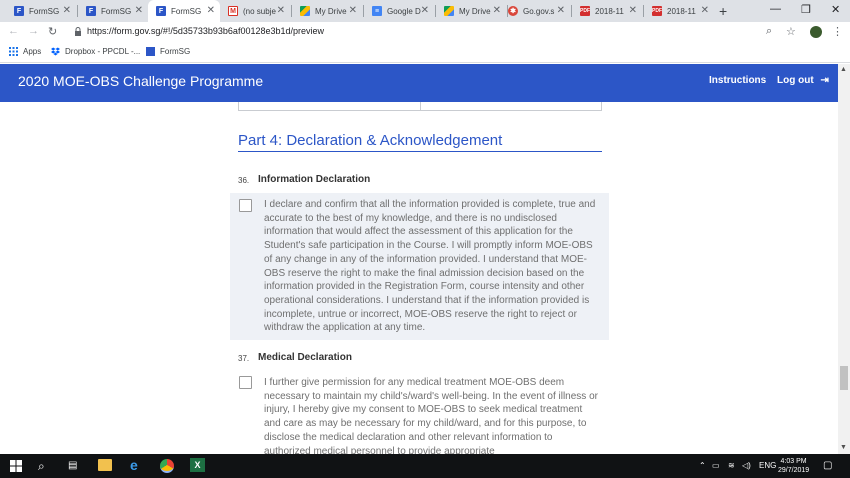 This screenshot has height=478, width=850. What do you see at coordinates (184, 11) in the screenshot?
I see `browser-tab-active: F FormSG ✕` at bounding box center [184, 11].